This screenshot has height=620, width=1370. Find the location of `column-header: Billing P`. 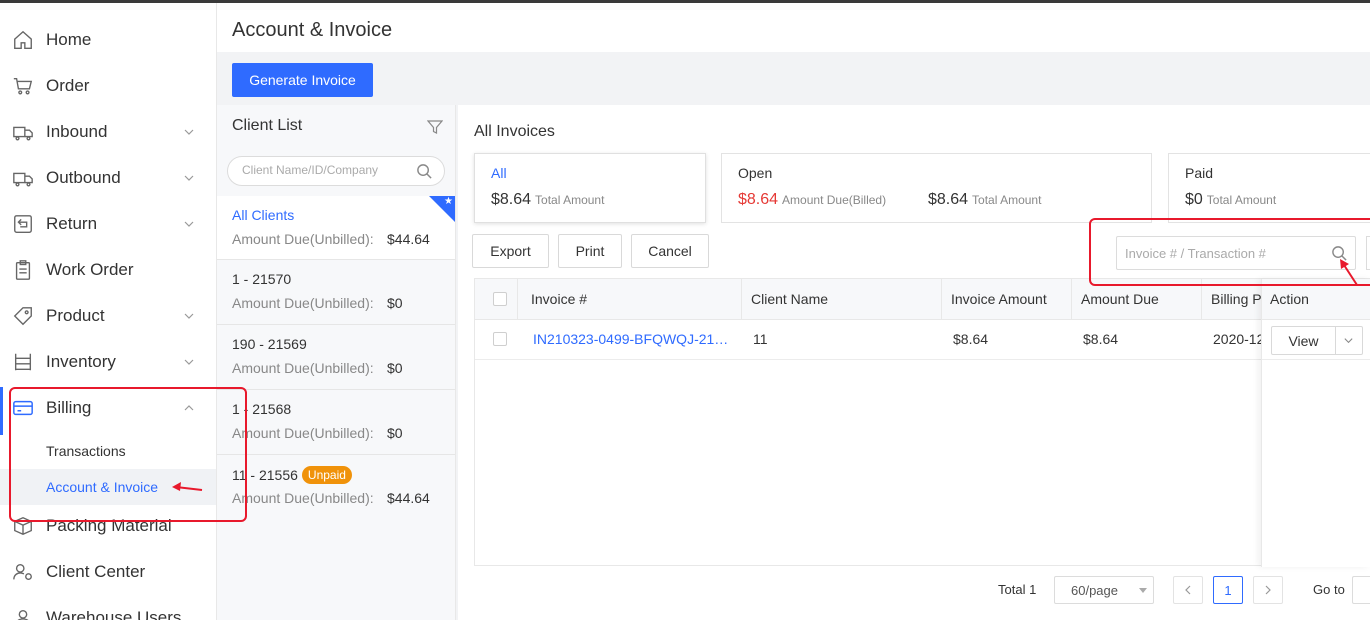

column-header: Billing P is located at coordinates (1236, 299).